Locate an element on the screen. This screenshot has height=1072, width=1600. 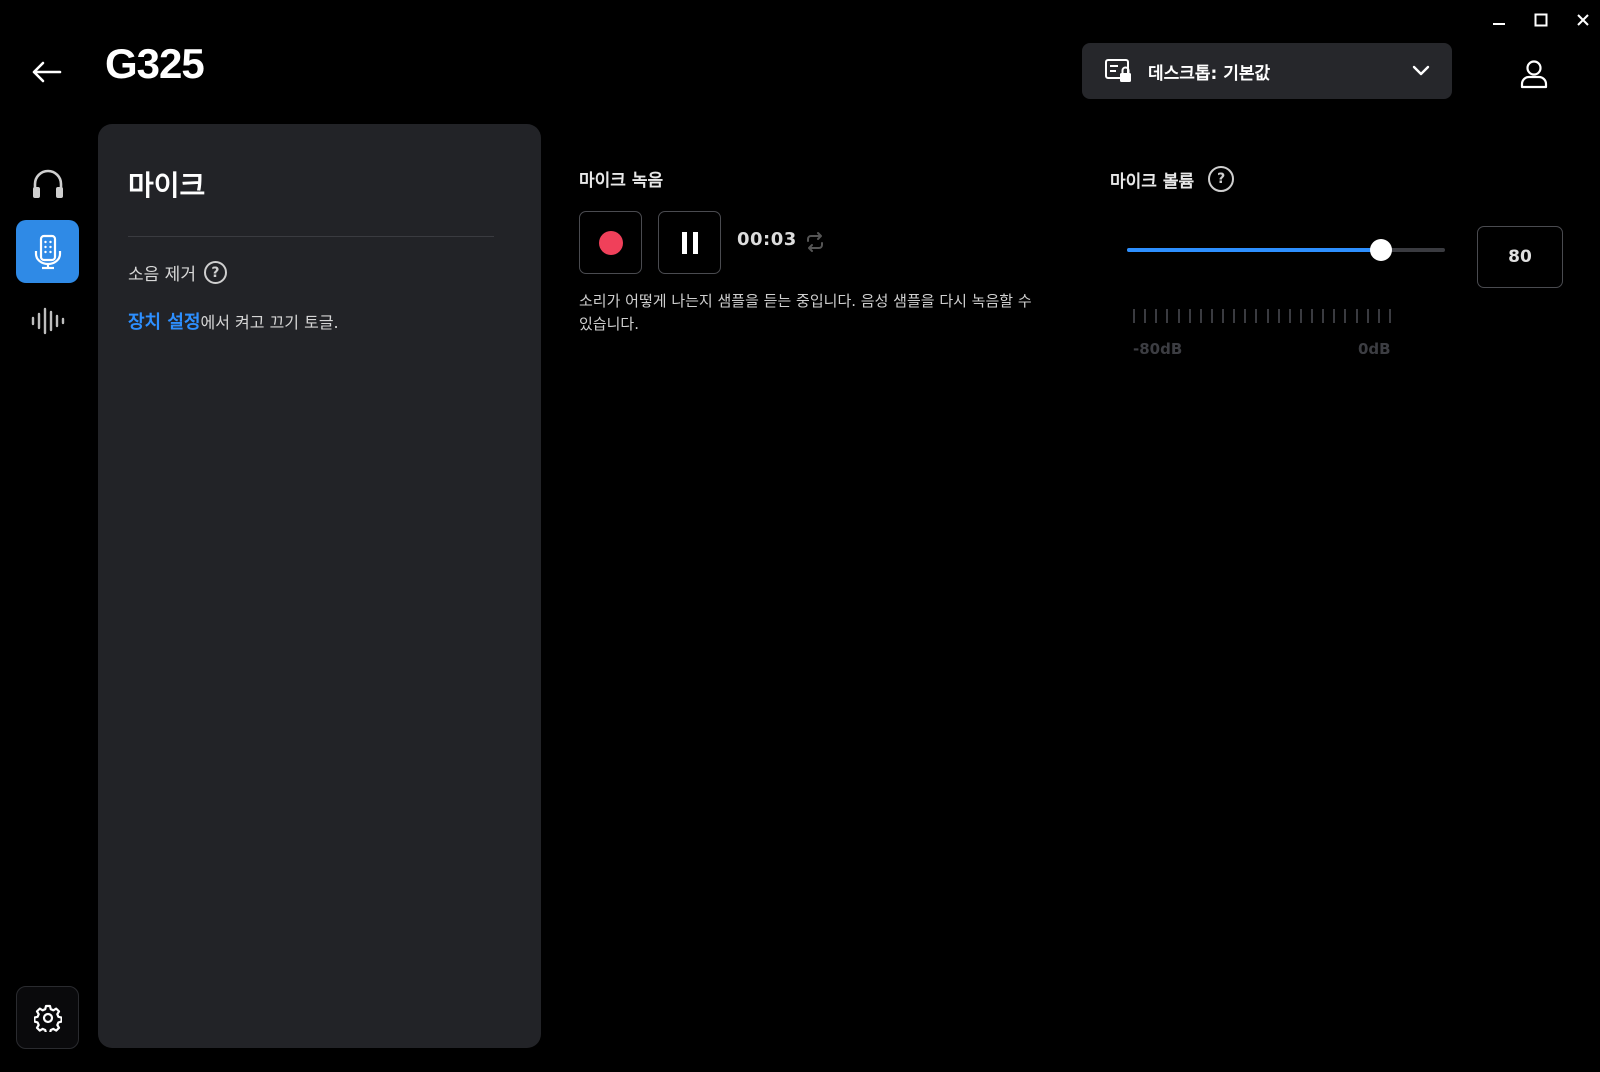
maximize-icon is located at coordinates (1541, 20).